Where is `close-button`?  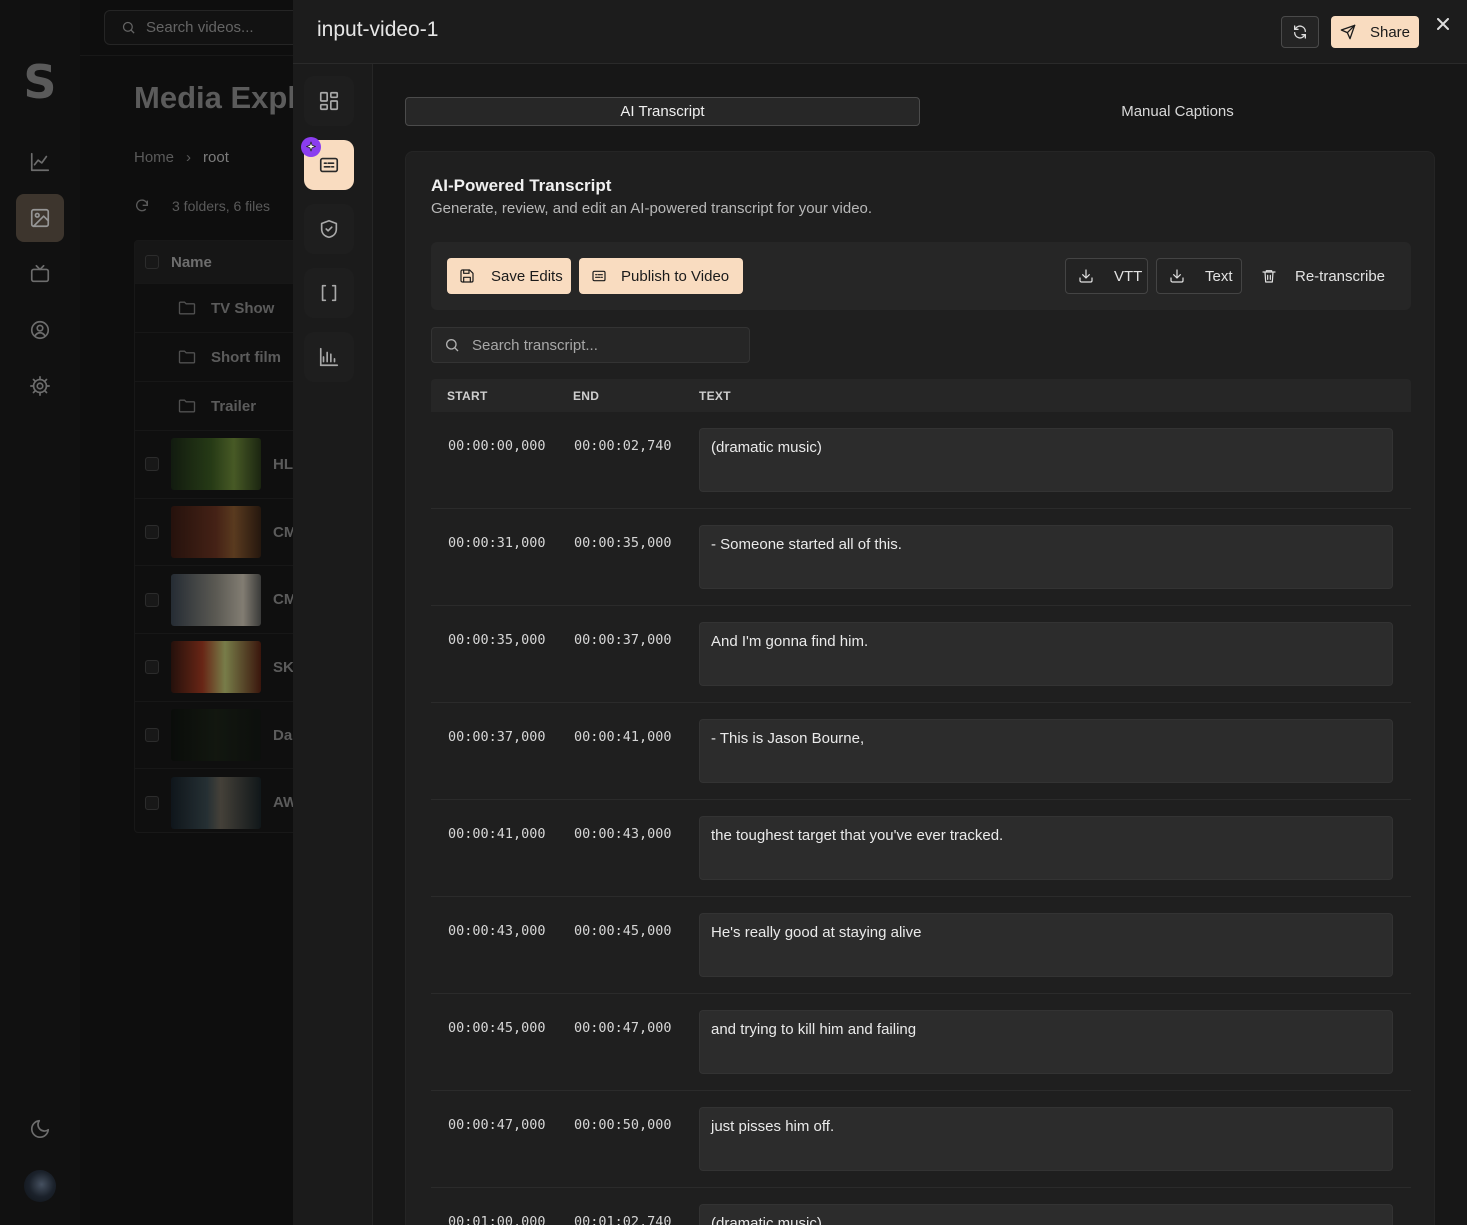
close-button is located at coordinates (1443, 24).